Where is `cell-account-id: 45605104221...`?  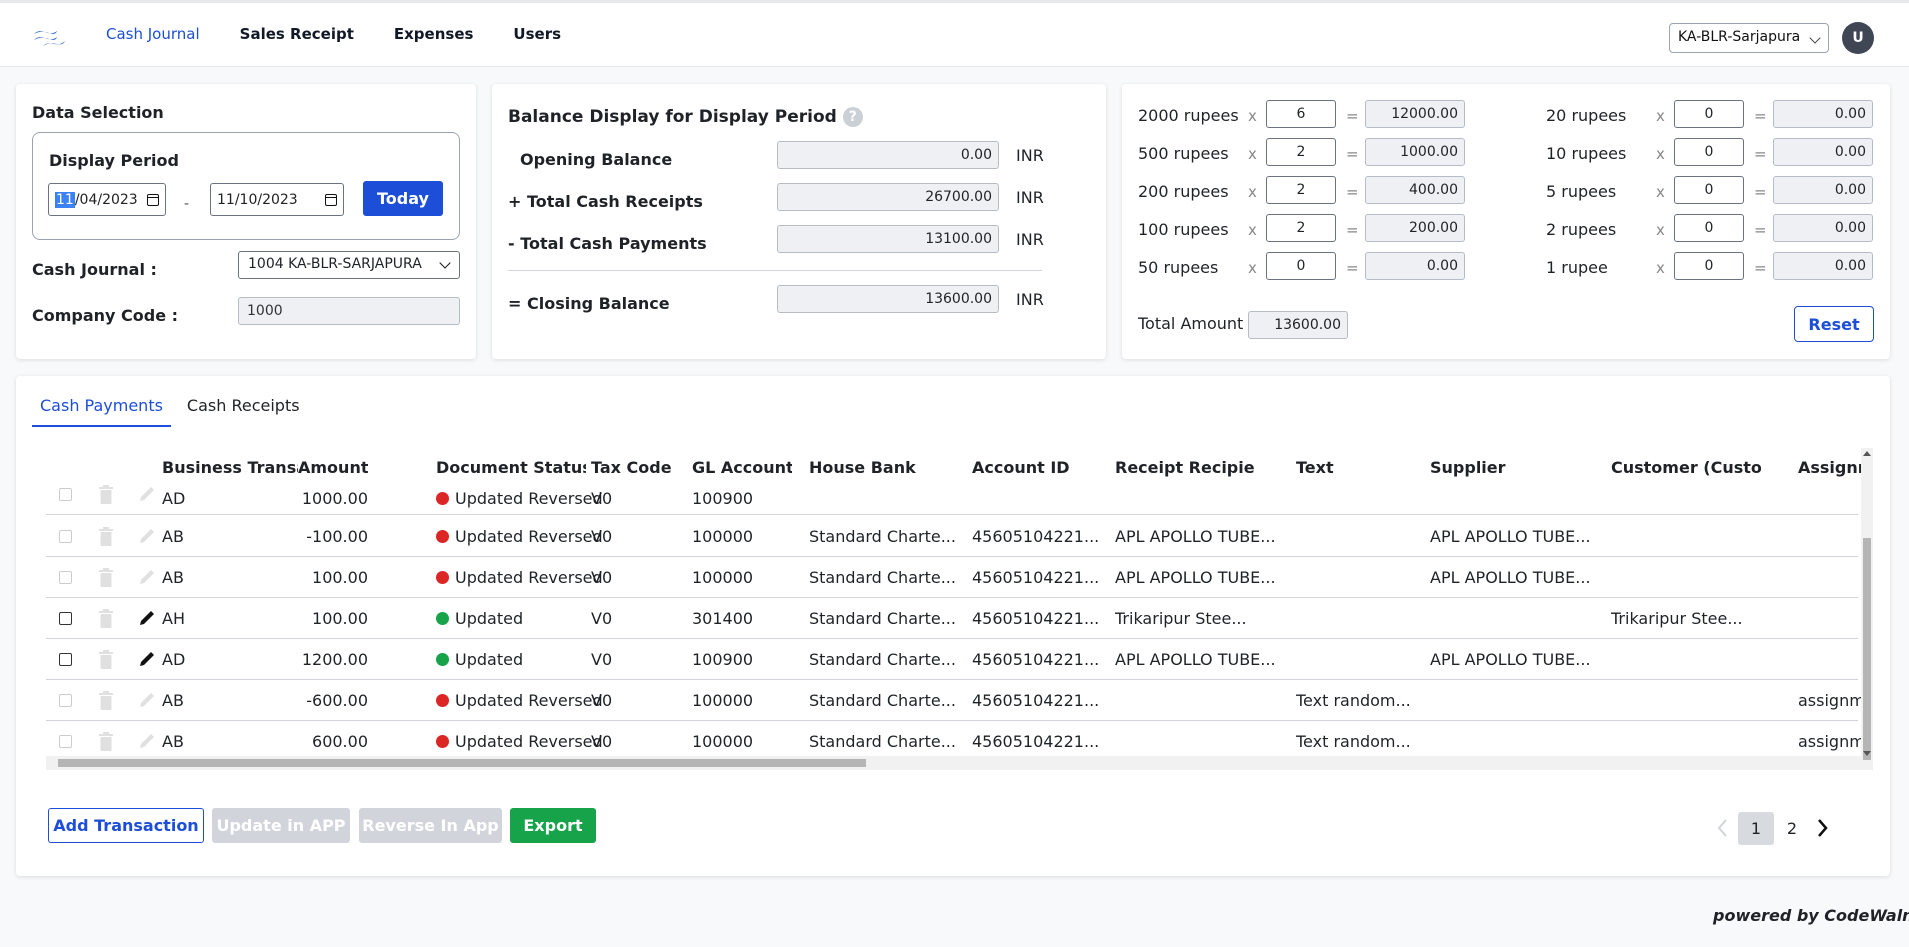
cell-account-id: 45605104221... is located at coordinates (1036, 741).